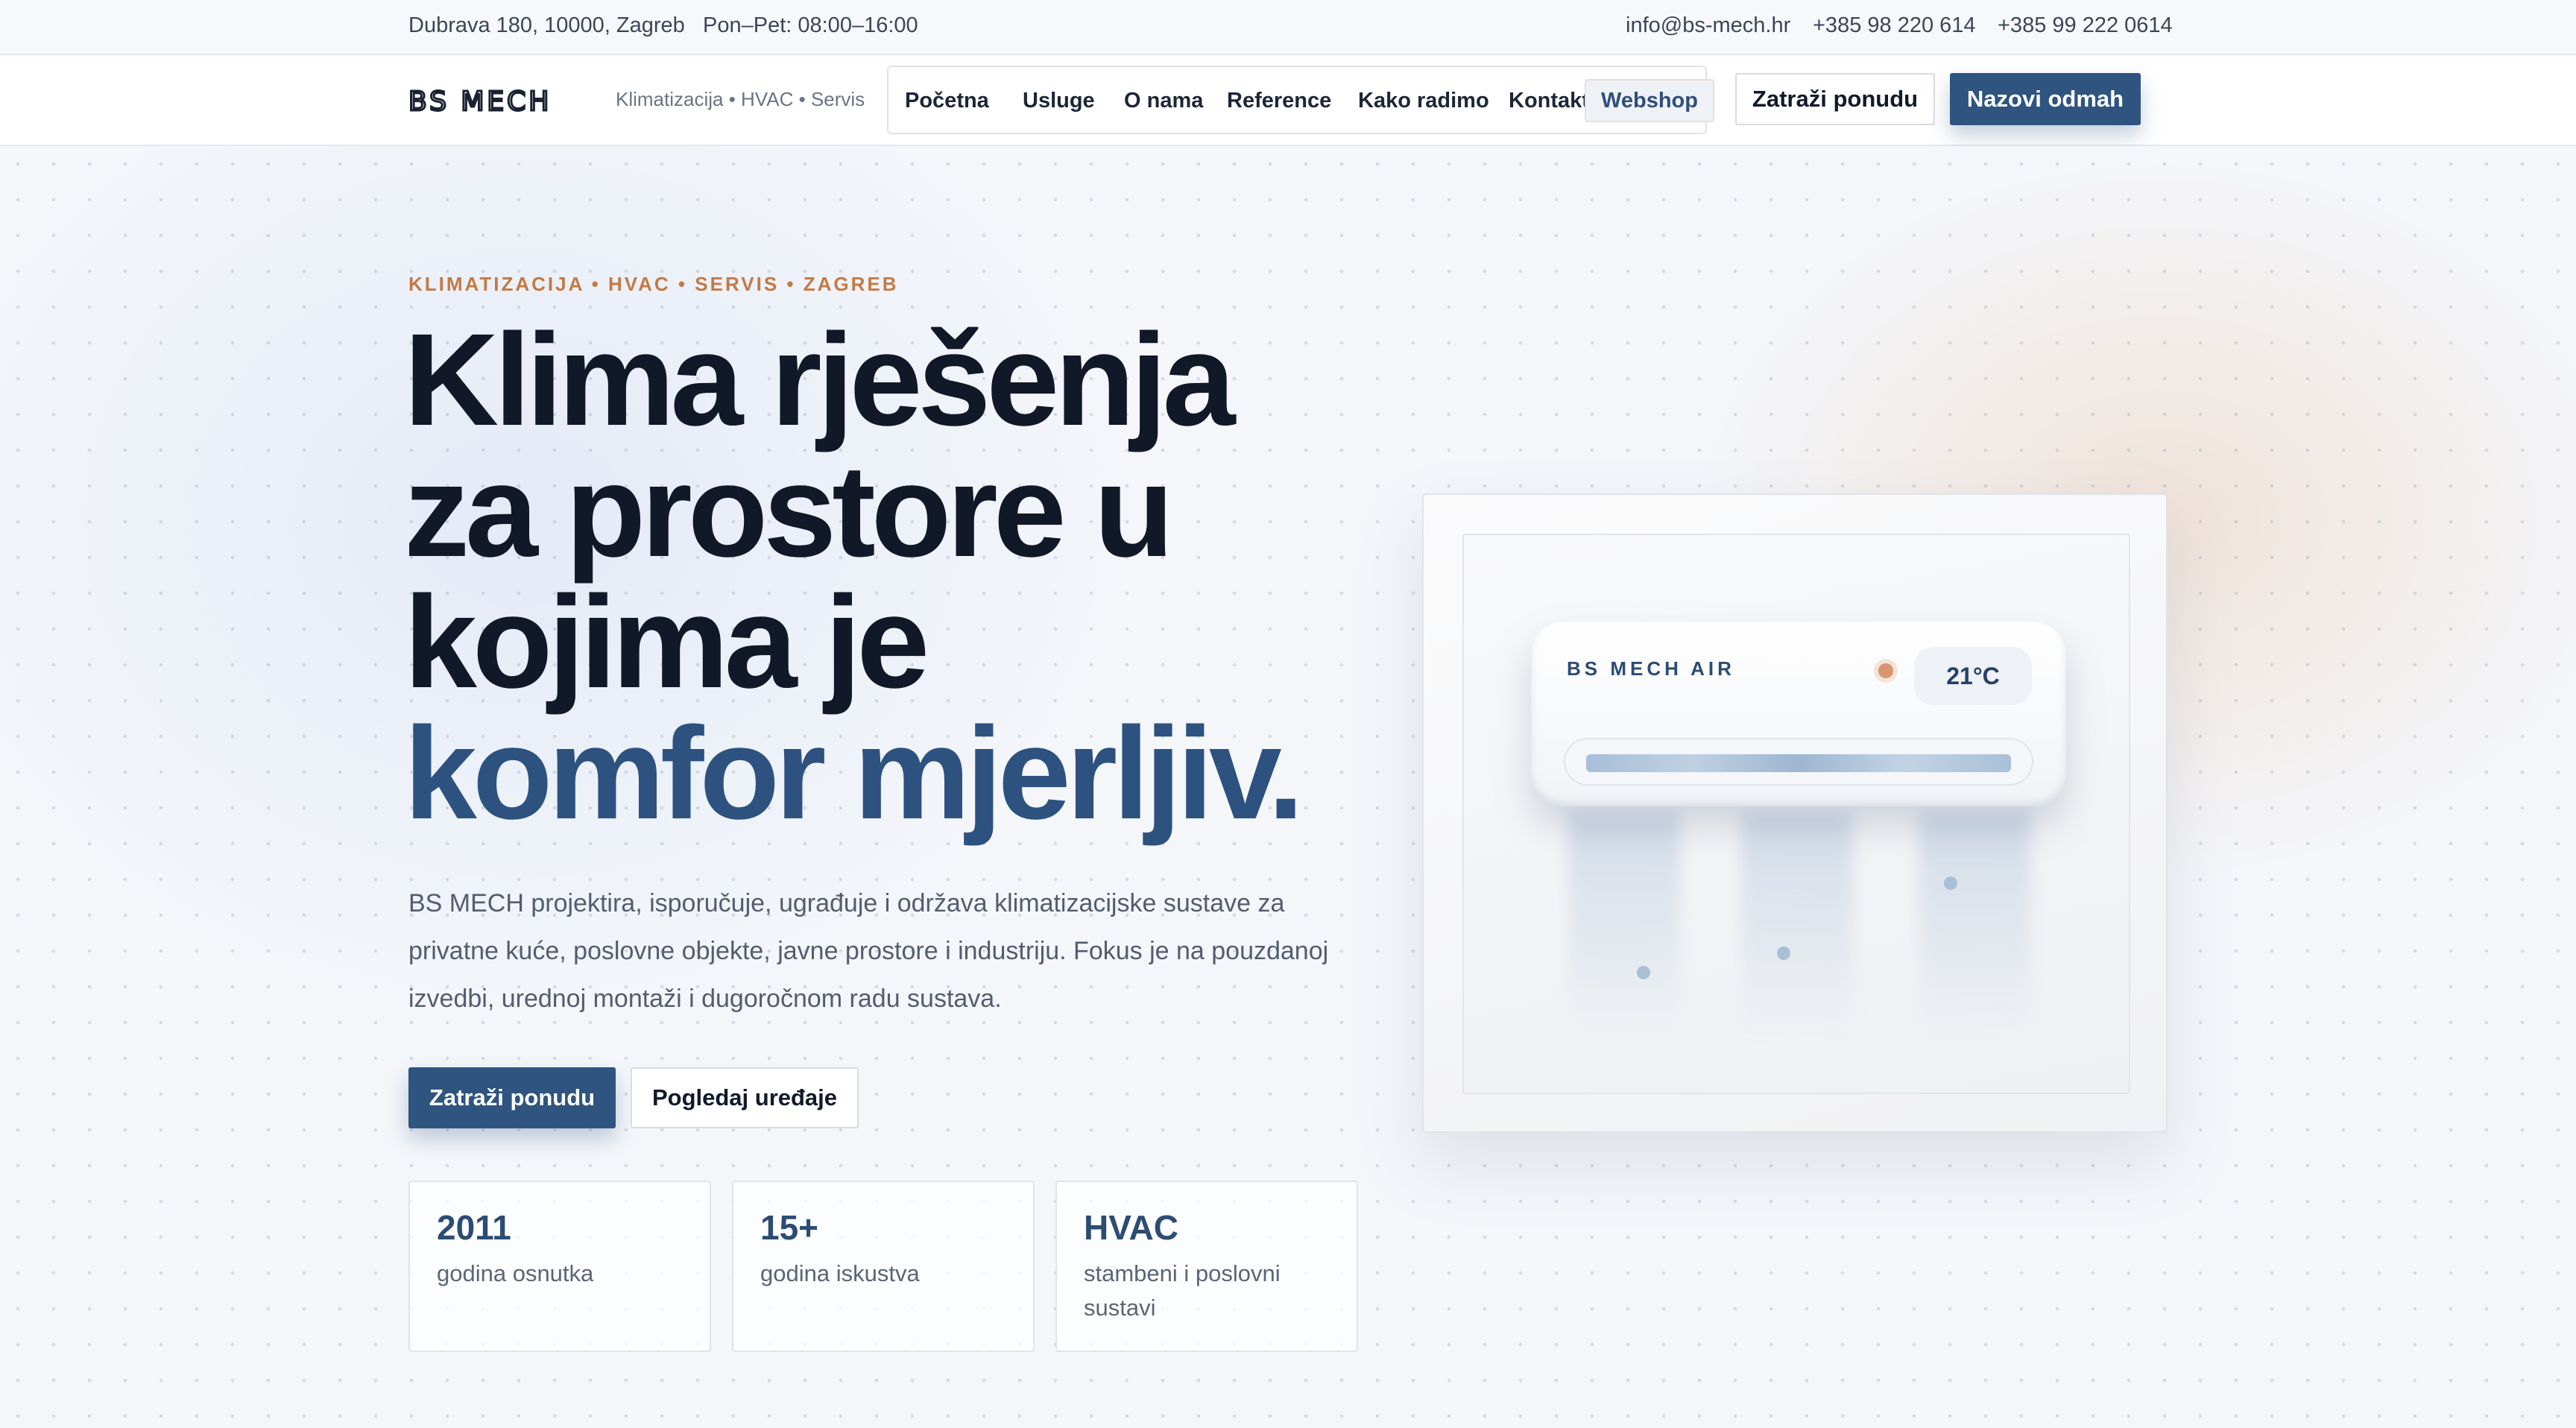 The height and width of the screenshot is (1428, 2576). Describe the element at coordinates (480, 101) in the screenshot. I see `svg-text: BS MECH` at that location.